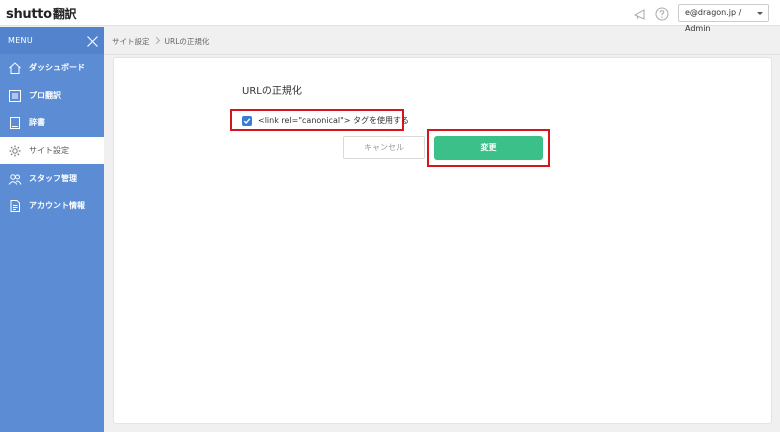  Describe the element at coordinates (156, 40) in the screenshot. I see `chevron-right-icon` at that location.